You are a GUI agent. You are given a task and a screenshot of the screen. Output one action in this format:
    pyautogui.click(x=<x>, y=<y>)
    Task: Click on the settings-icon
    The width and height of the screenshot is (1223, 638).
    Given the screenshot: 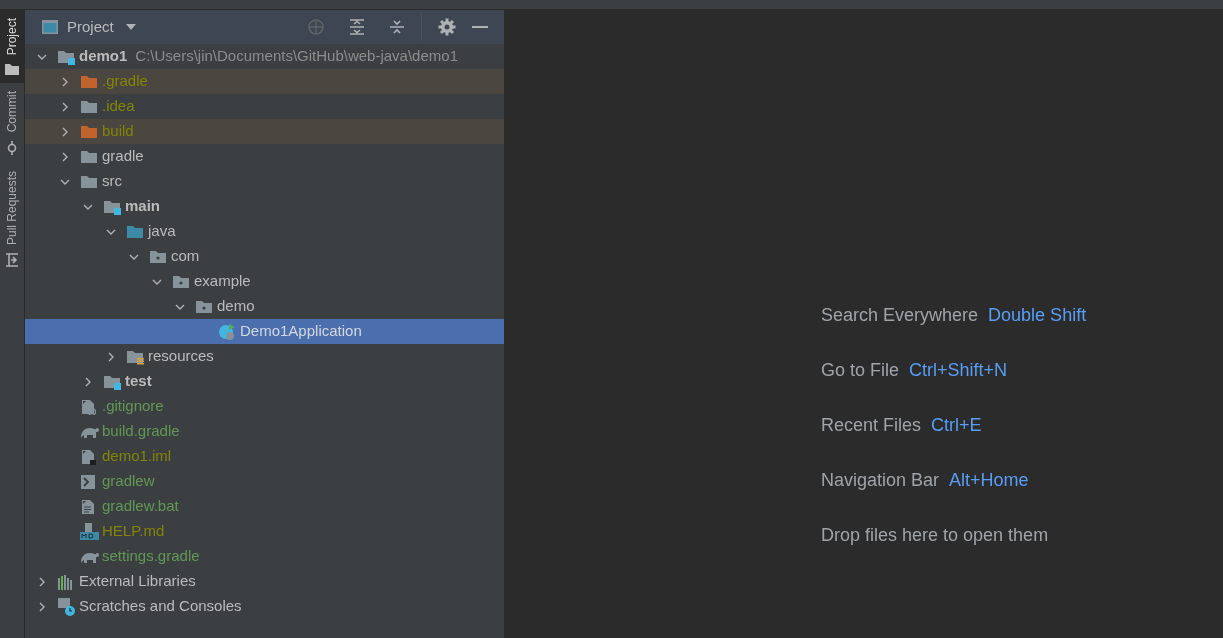 What is the action you would take?
    pyautogui.click(x=447, y=27)
    